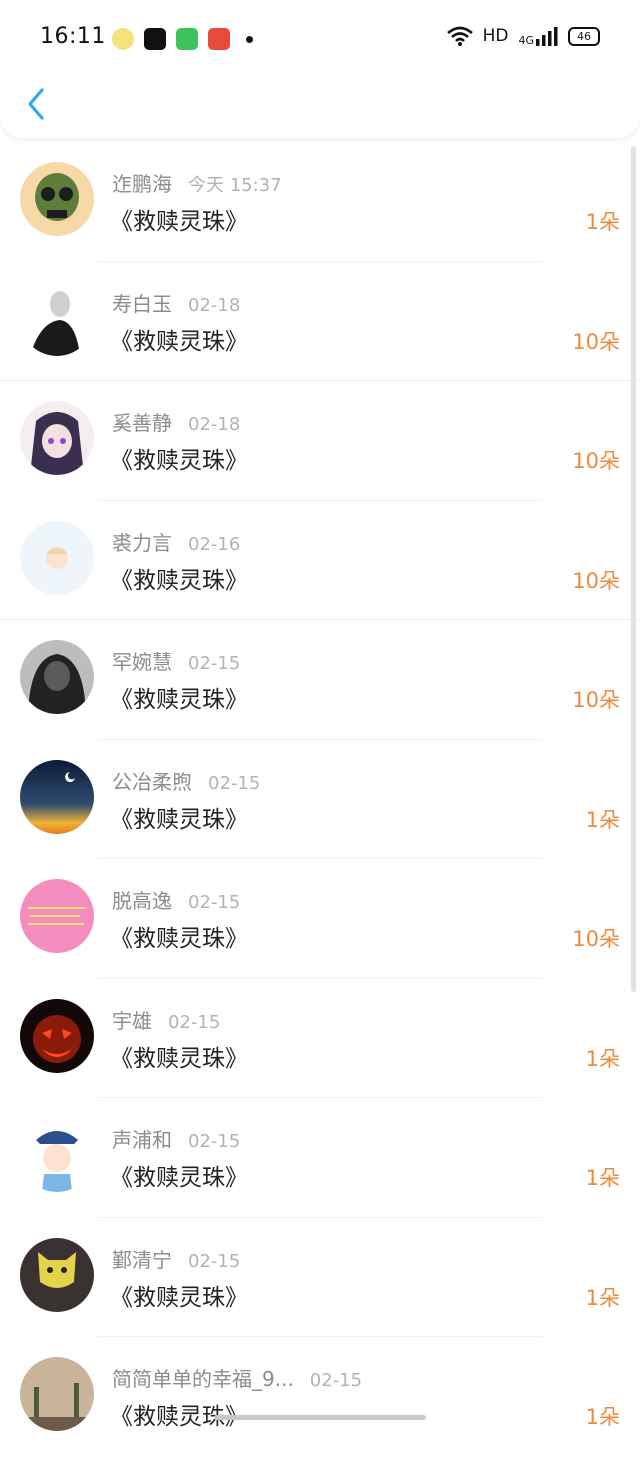 The image size is (640, 1457). Describe the element at coordinates (142, 1140) in the screenshot. I see `user-name: 声浦和` at that location.